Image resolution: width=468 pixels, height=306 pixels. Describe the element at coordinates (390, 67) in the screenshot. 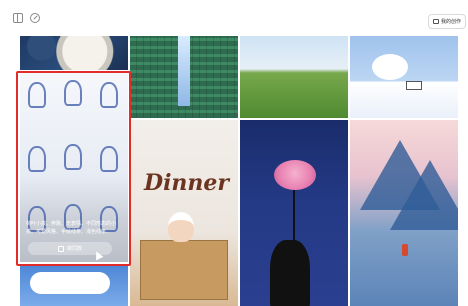

I see `snowy-tree` at that location.